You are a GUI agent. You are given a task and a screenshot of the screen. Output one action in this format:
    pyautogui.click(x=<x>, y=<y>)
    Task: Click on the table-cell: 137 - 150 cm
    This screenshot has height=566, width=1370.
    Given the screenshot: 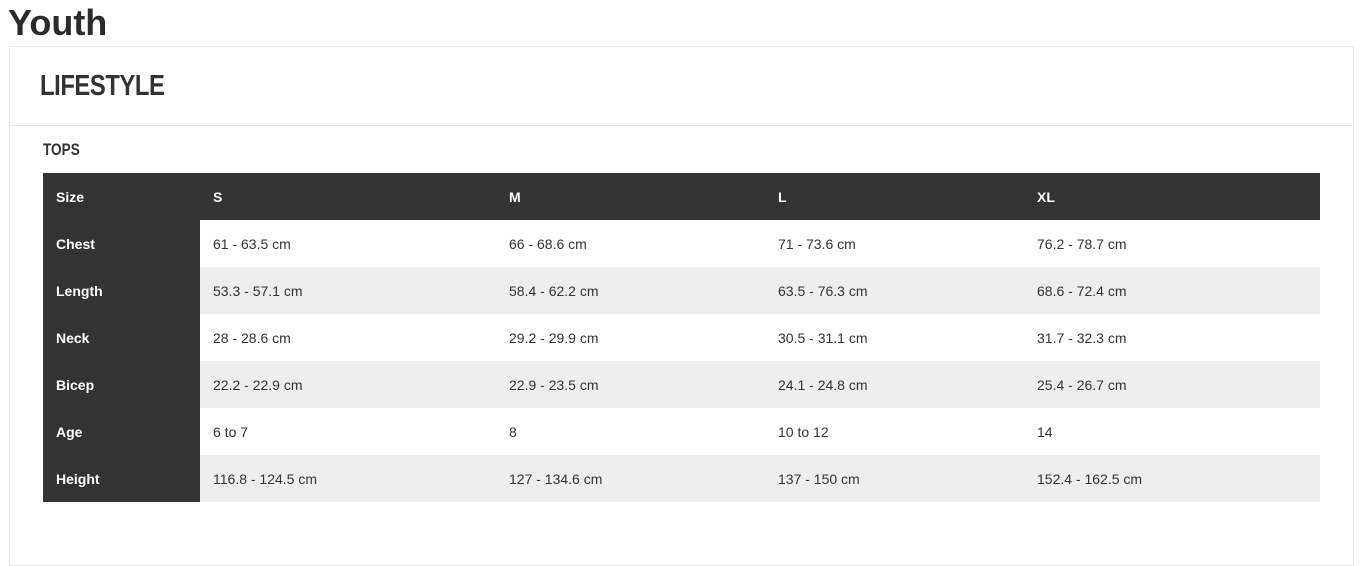 What is the action you would take?
    pyautogui.click(x=894, y=478)
    